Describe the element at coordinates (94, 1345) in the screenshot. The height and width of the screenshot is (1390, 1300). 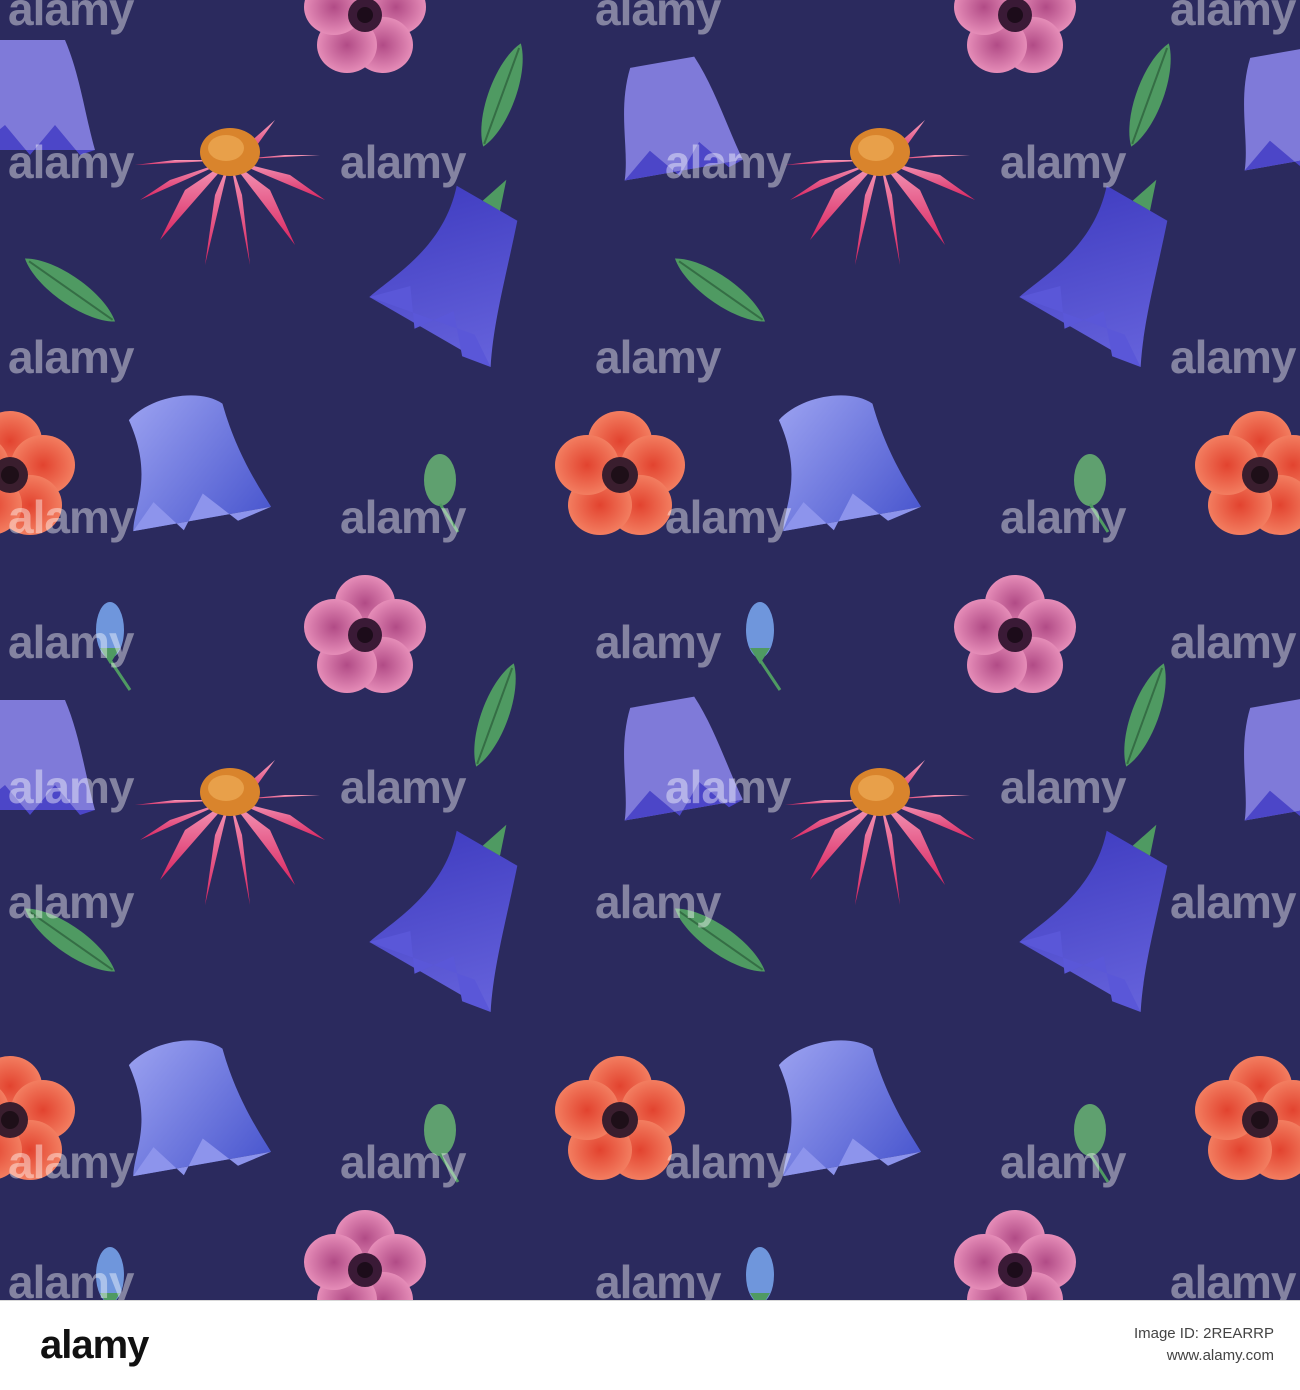
I see `footer-logo: alamy` at that location.